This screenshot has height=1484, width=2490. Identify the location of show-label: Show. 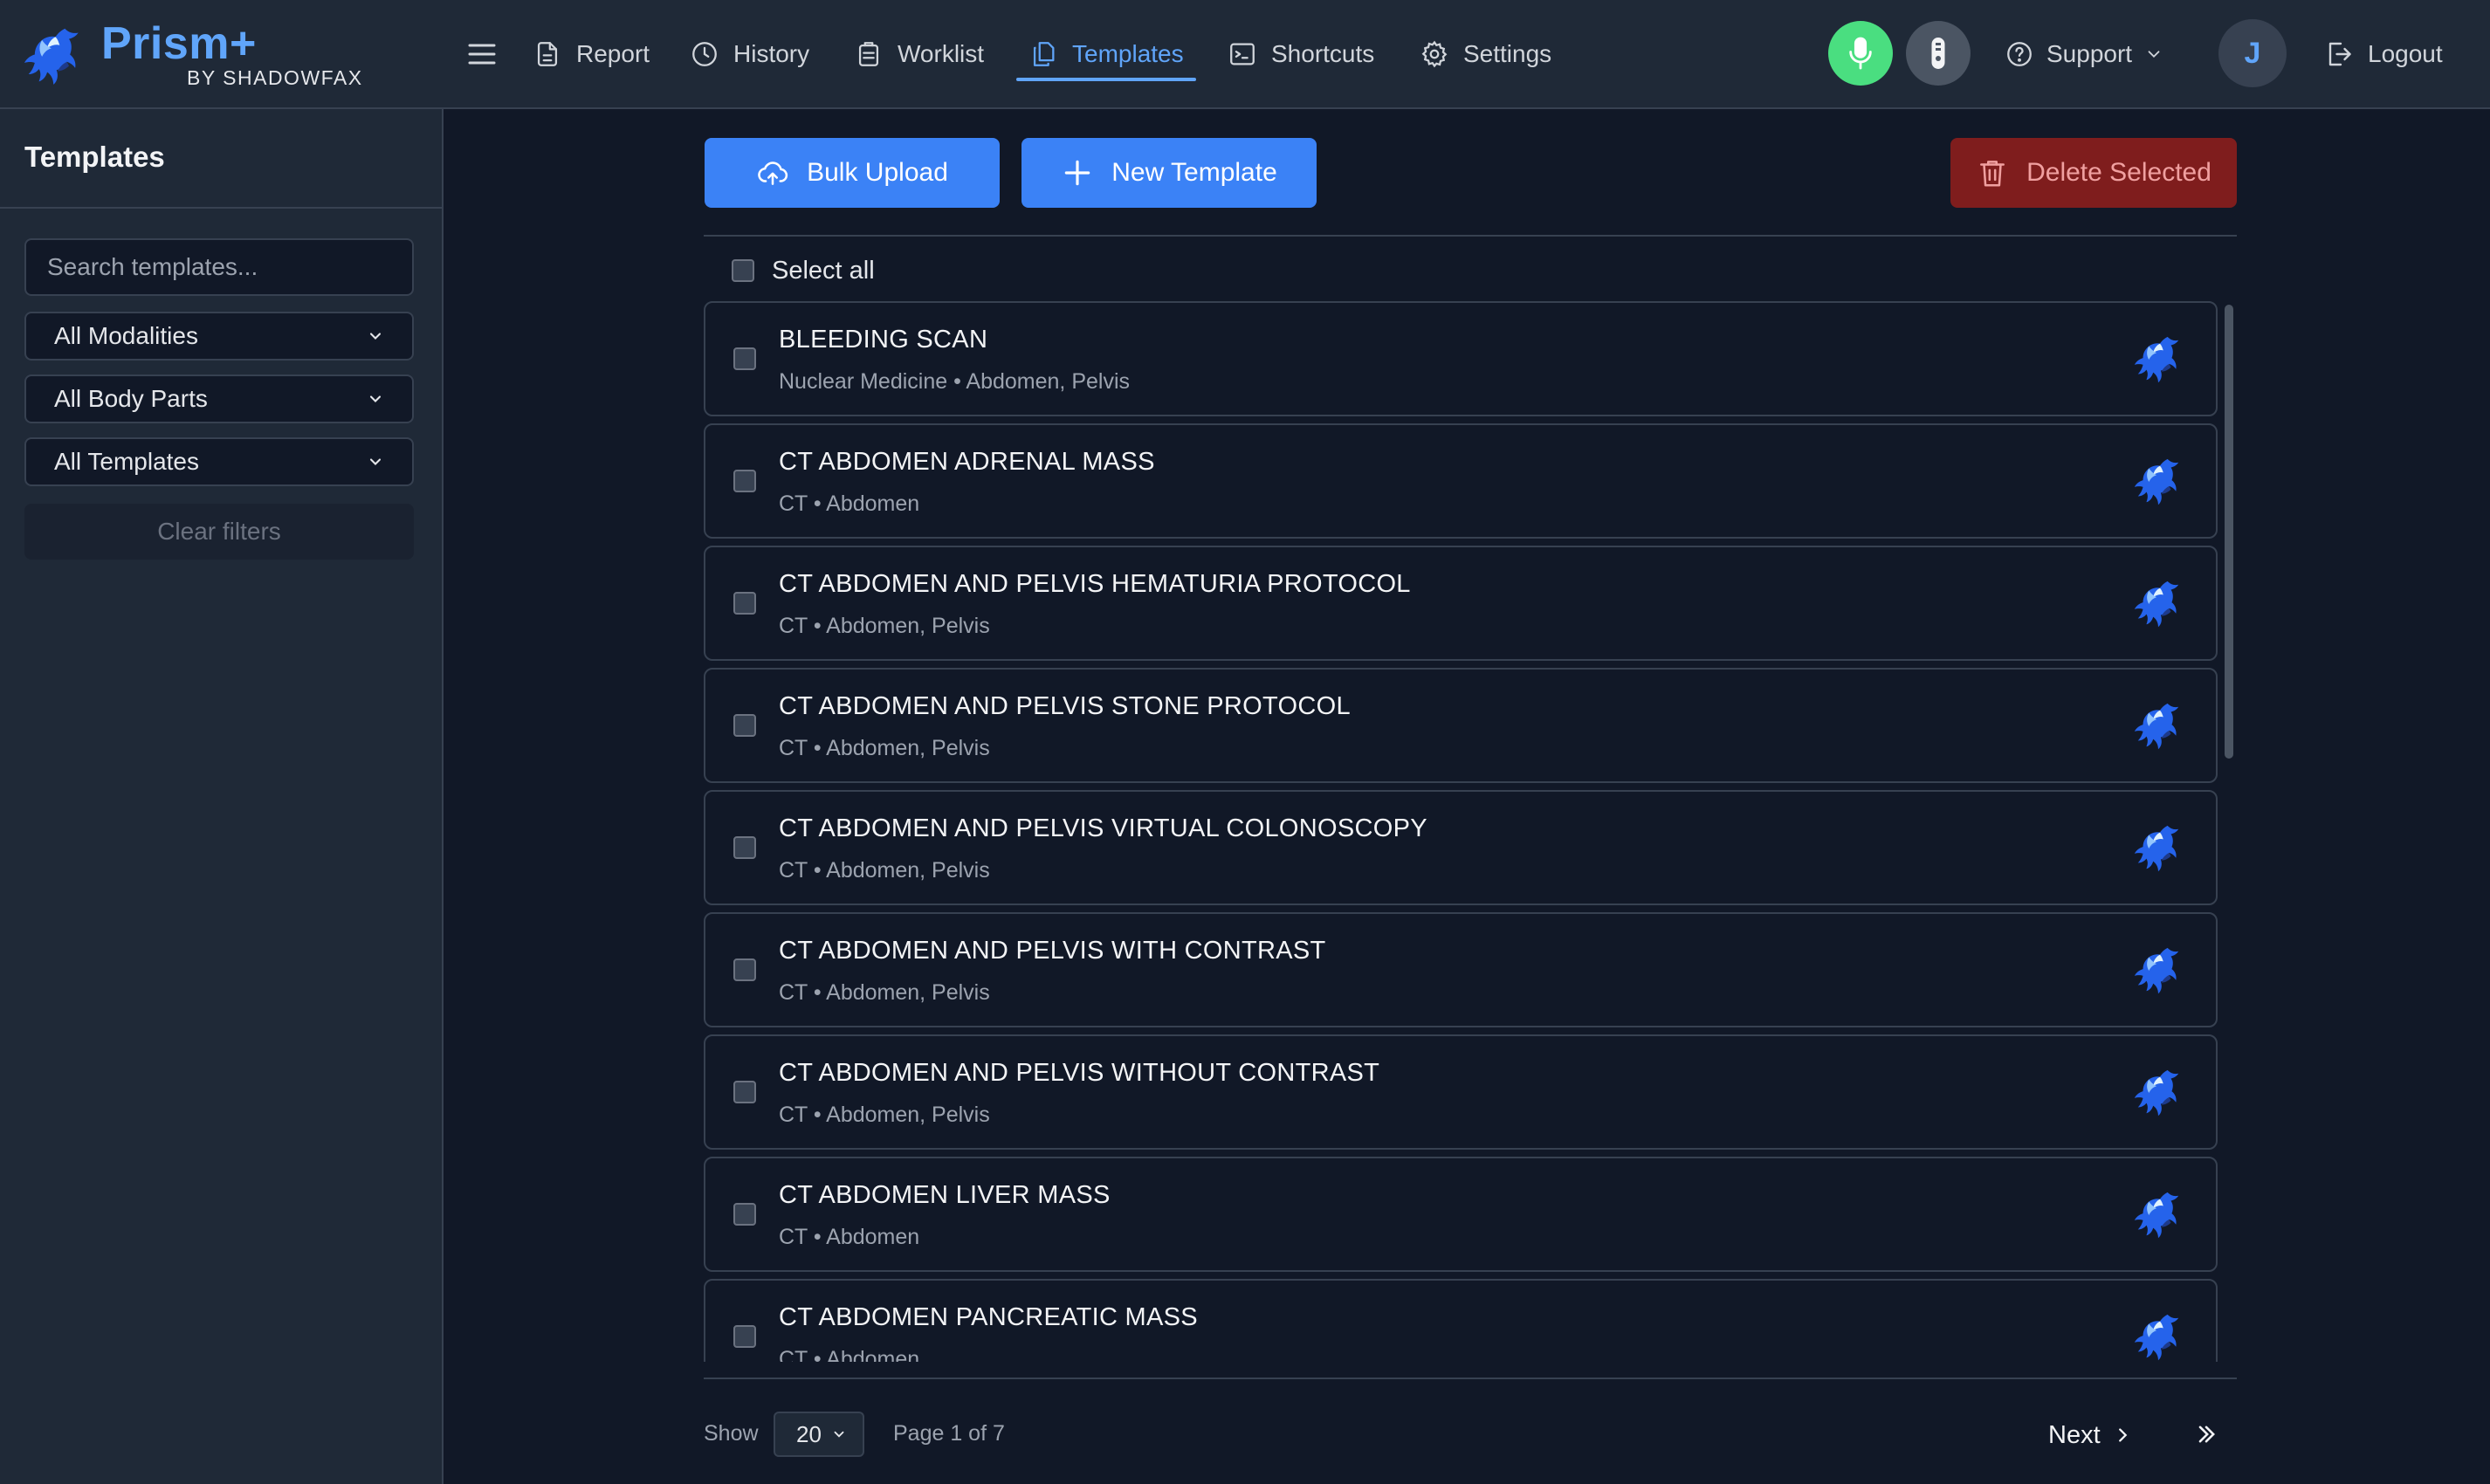
(731, 1433).